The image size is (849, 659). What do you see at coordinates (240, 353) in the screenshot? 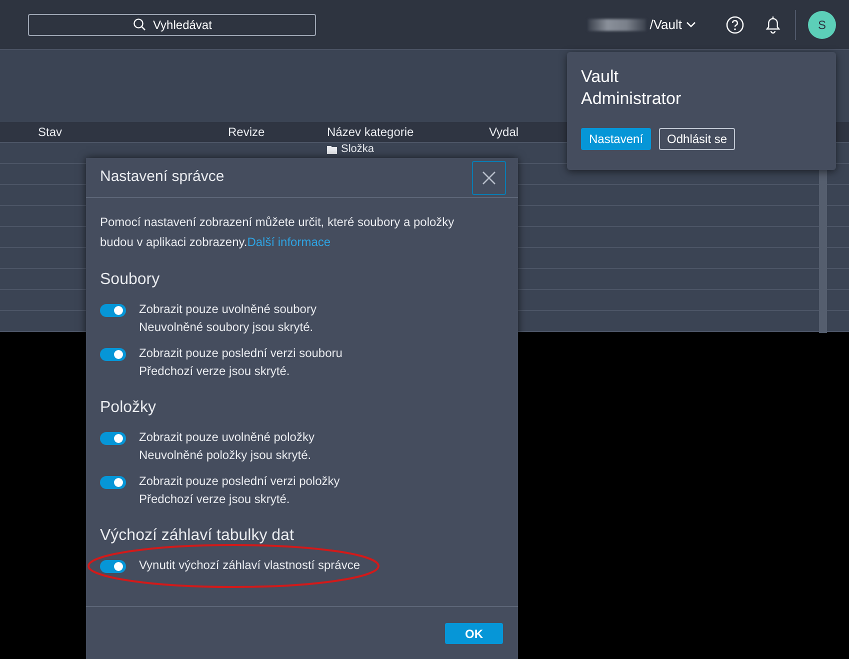
I see `option-label: Zobrazit pouze poslední verzi souboru` at bounding box center [240, 353].